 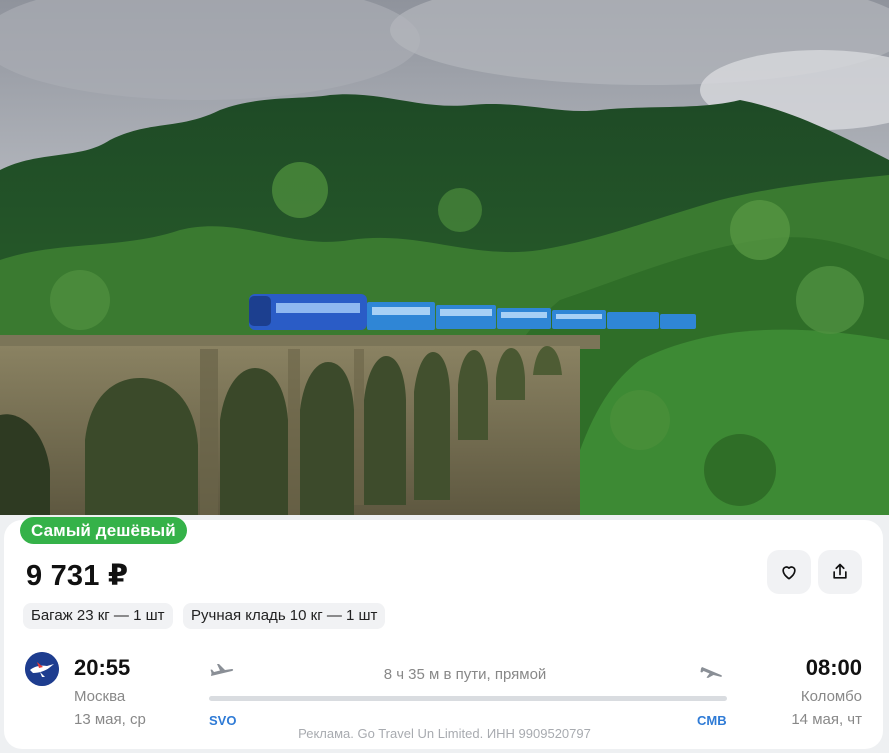 What do you see at coordinates (100, 696) in the screenshot?
I see `departure-city: Москва` at bounding box center [100, 696].